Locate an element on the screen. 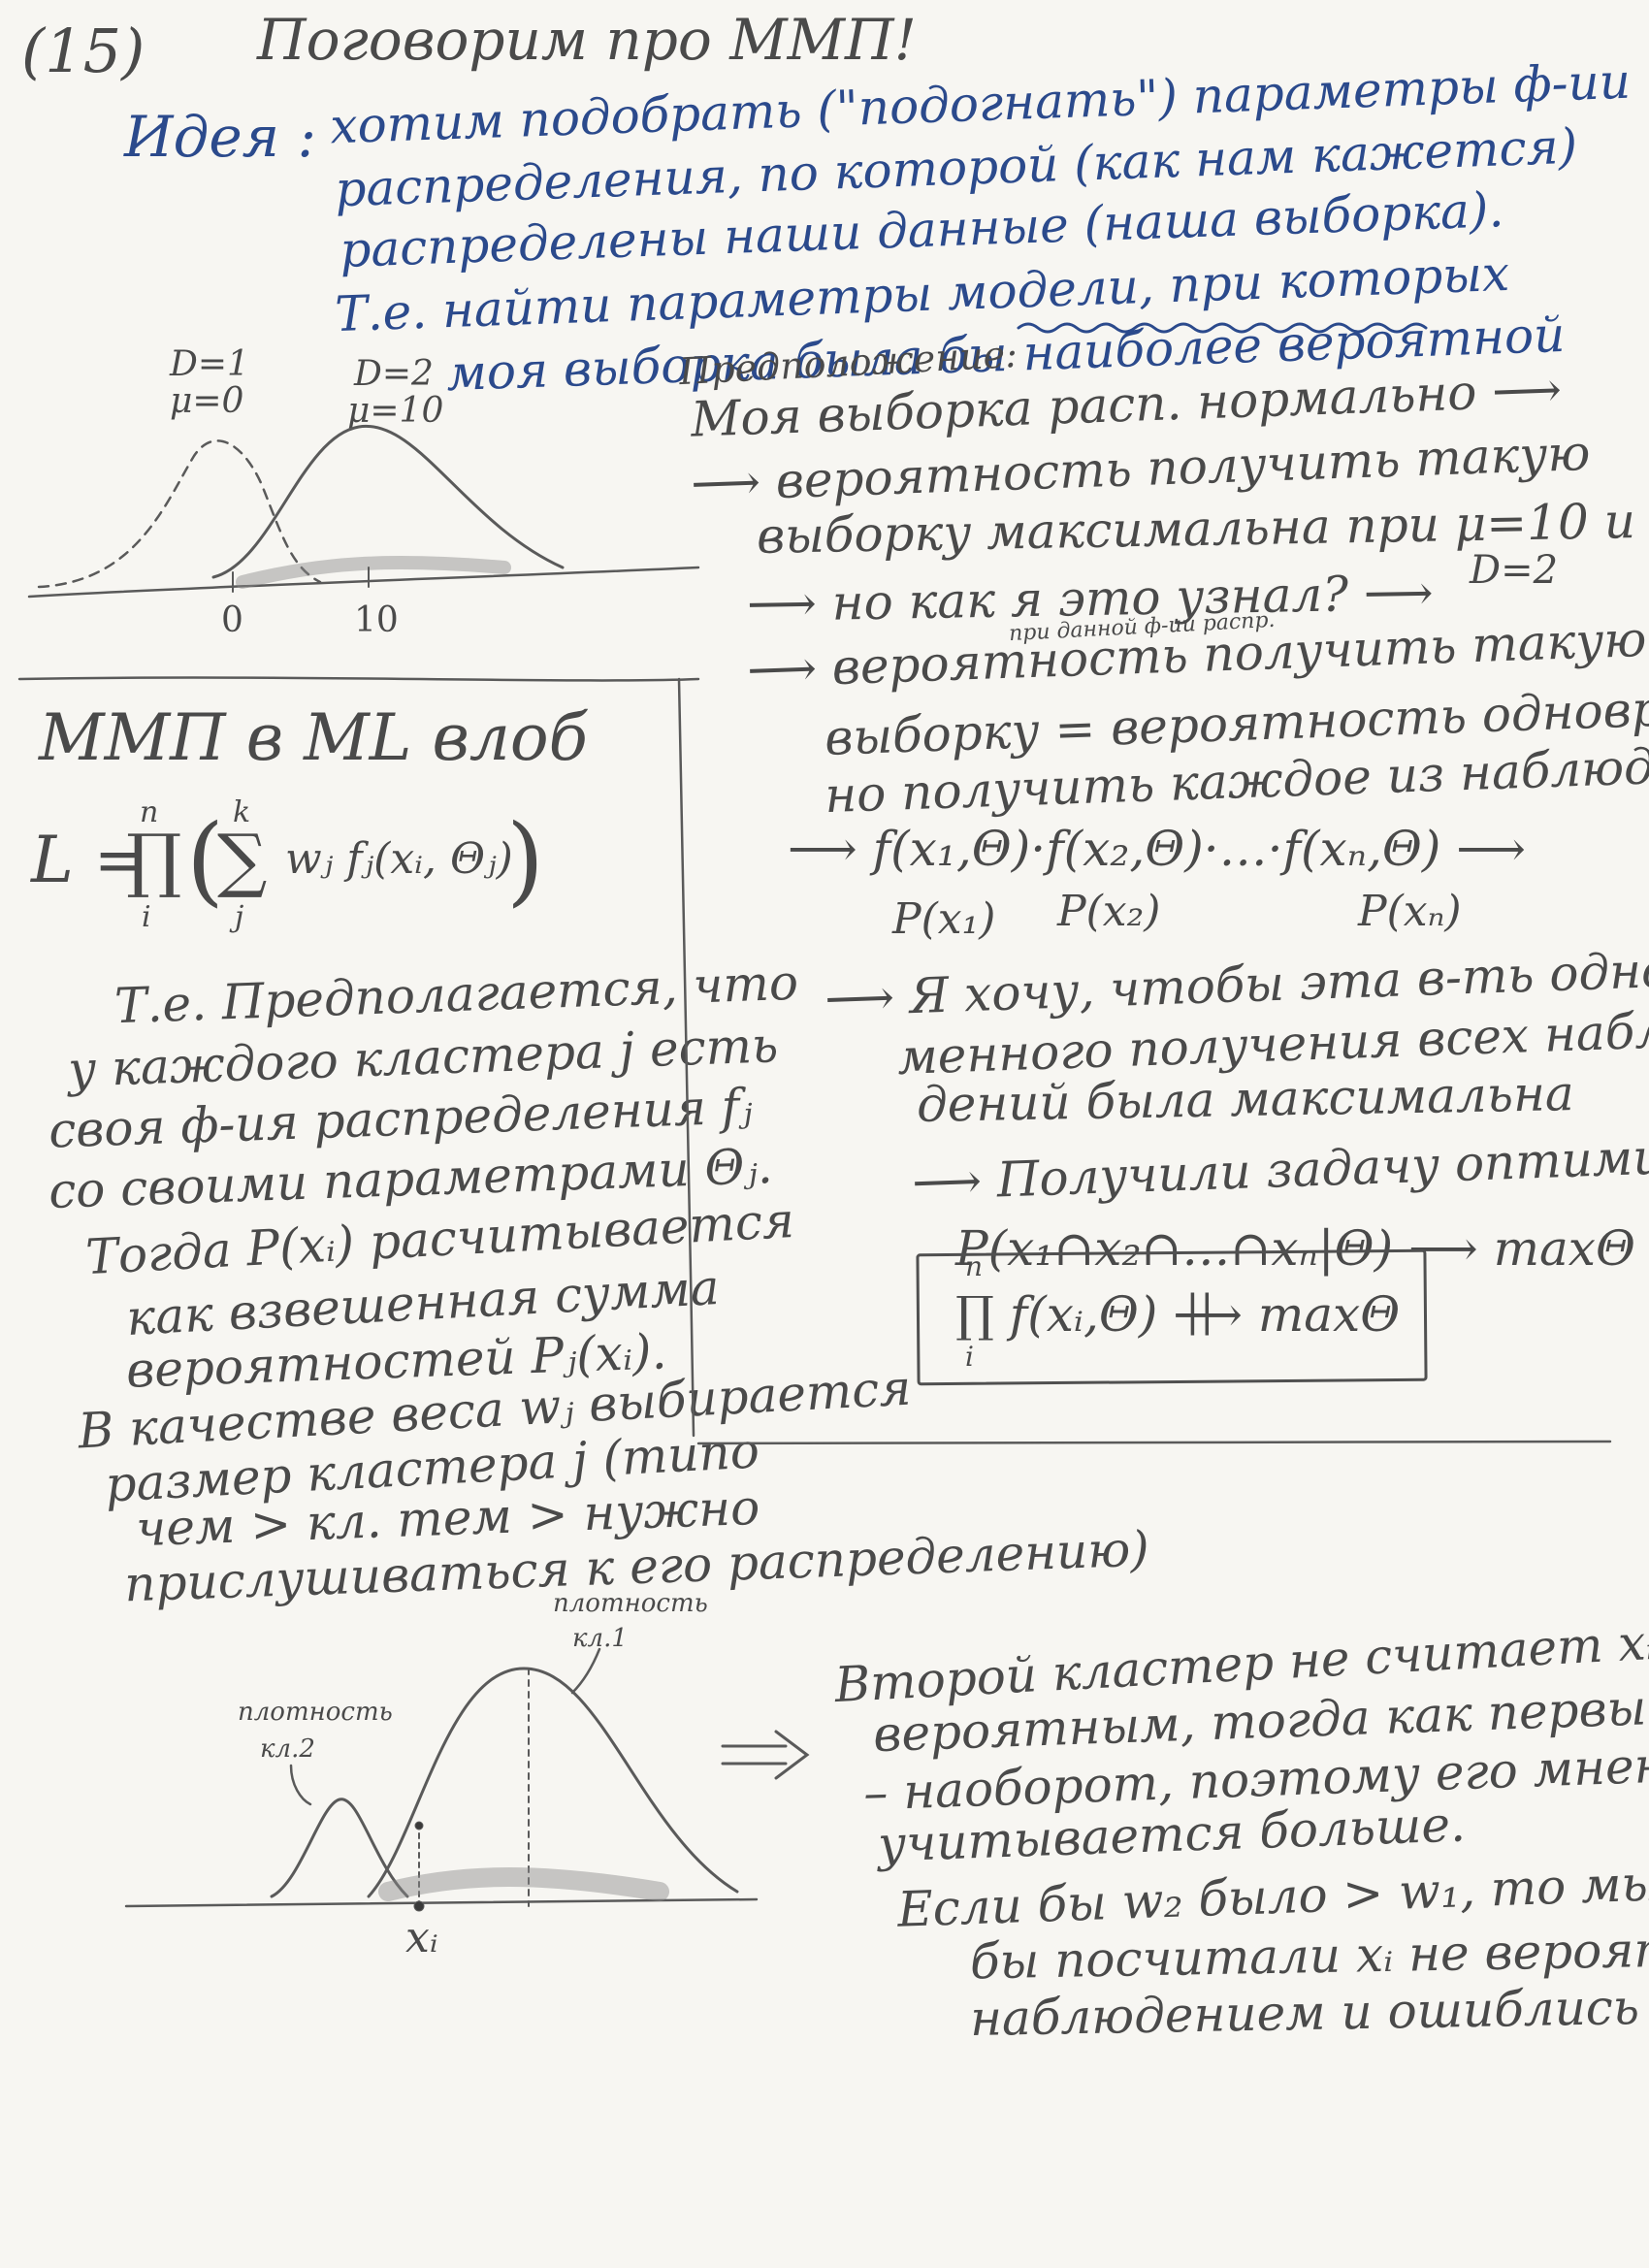 The height and width of the screenshot is (2268, 1649). wavy-underline is located at coordinates (1222, 328).